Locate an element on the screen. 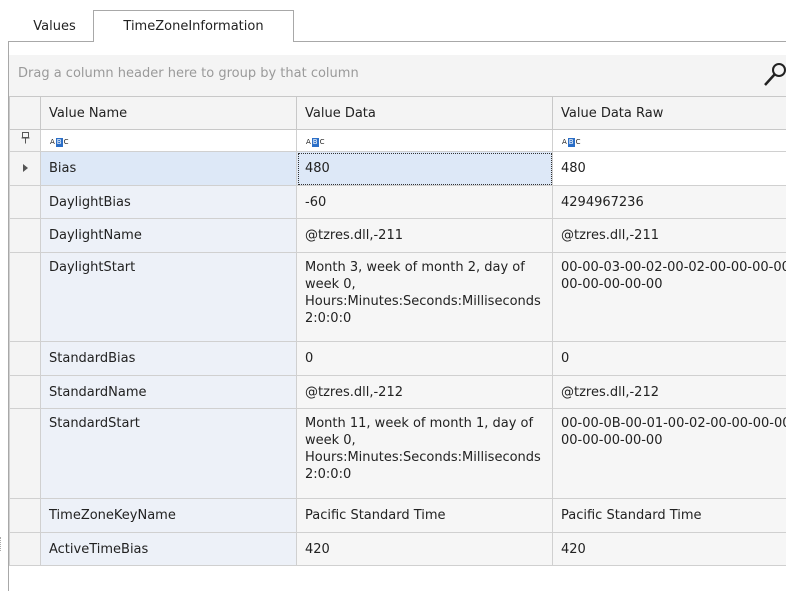 The width and height of the screenshot is (786, 591). cell-value-name: Bias is located at coordinates (168, 168).